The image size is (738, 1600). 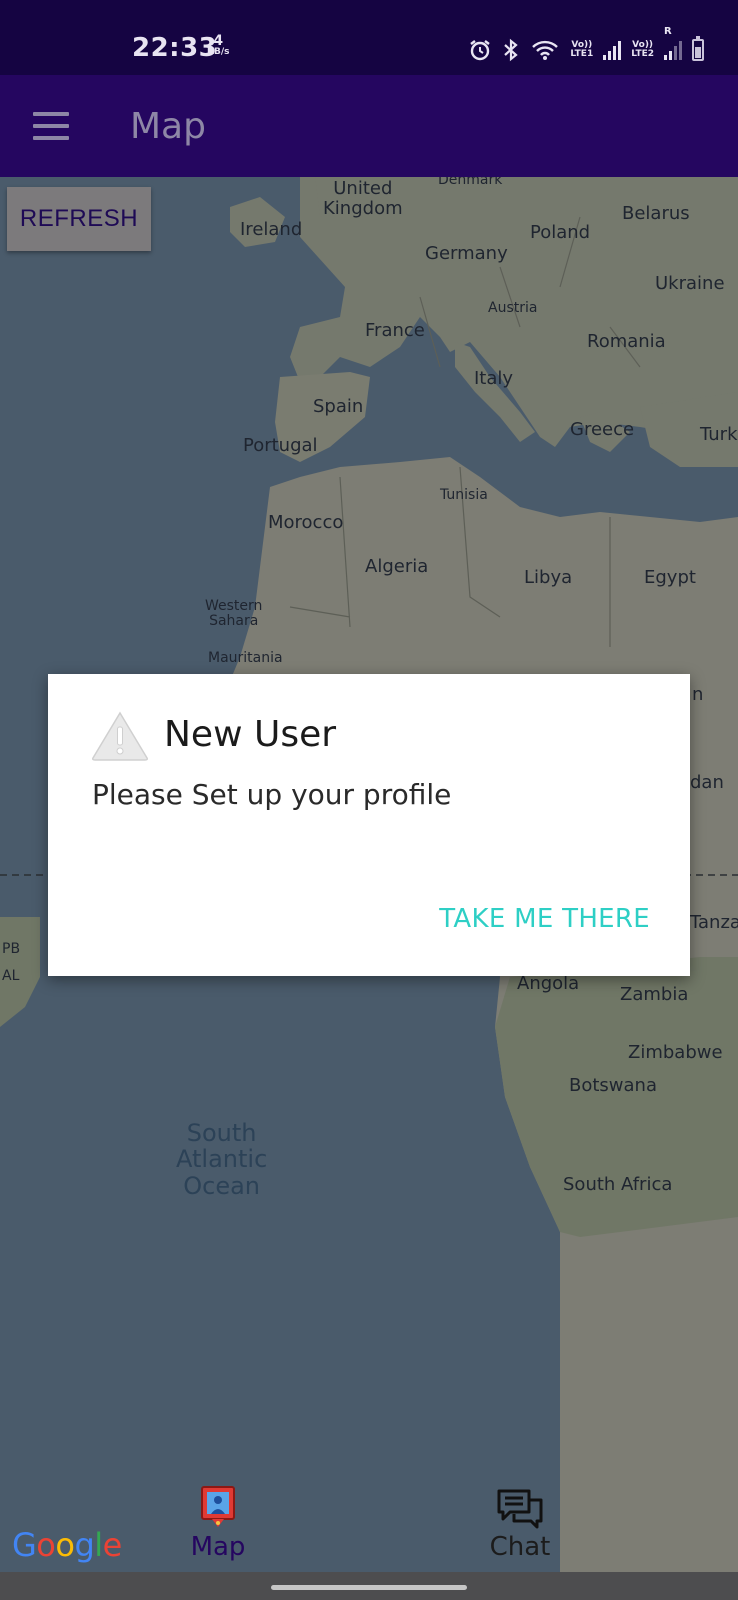 I want to click on map-label-zimbabwe: Zimbabwe, so click(x=675, y=1052).